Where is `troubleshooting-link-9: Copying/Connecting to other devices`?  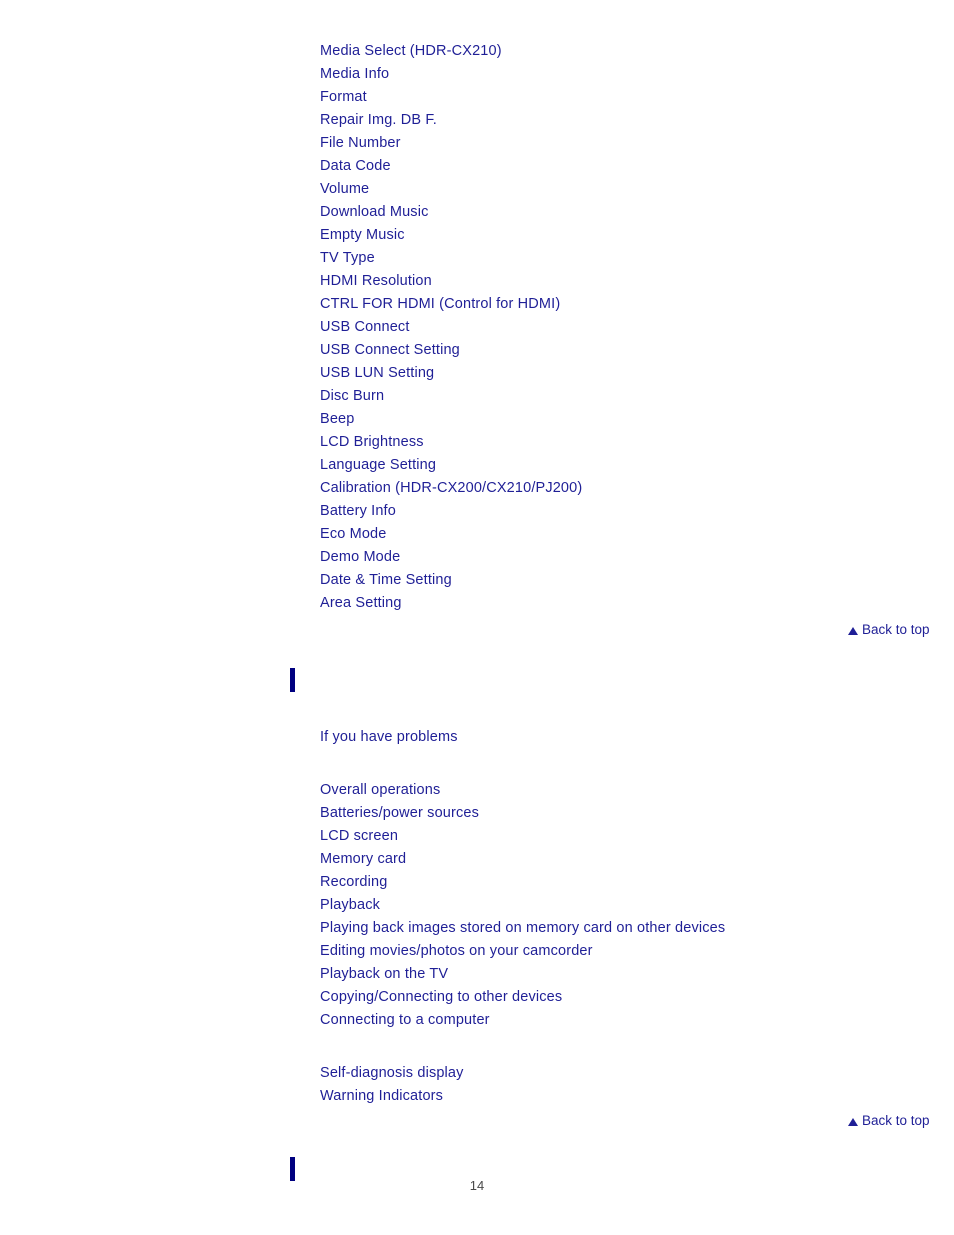
troubleshooting-link-9: Copying/Connecting to other devices is located at coordinates (522, 997).